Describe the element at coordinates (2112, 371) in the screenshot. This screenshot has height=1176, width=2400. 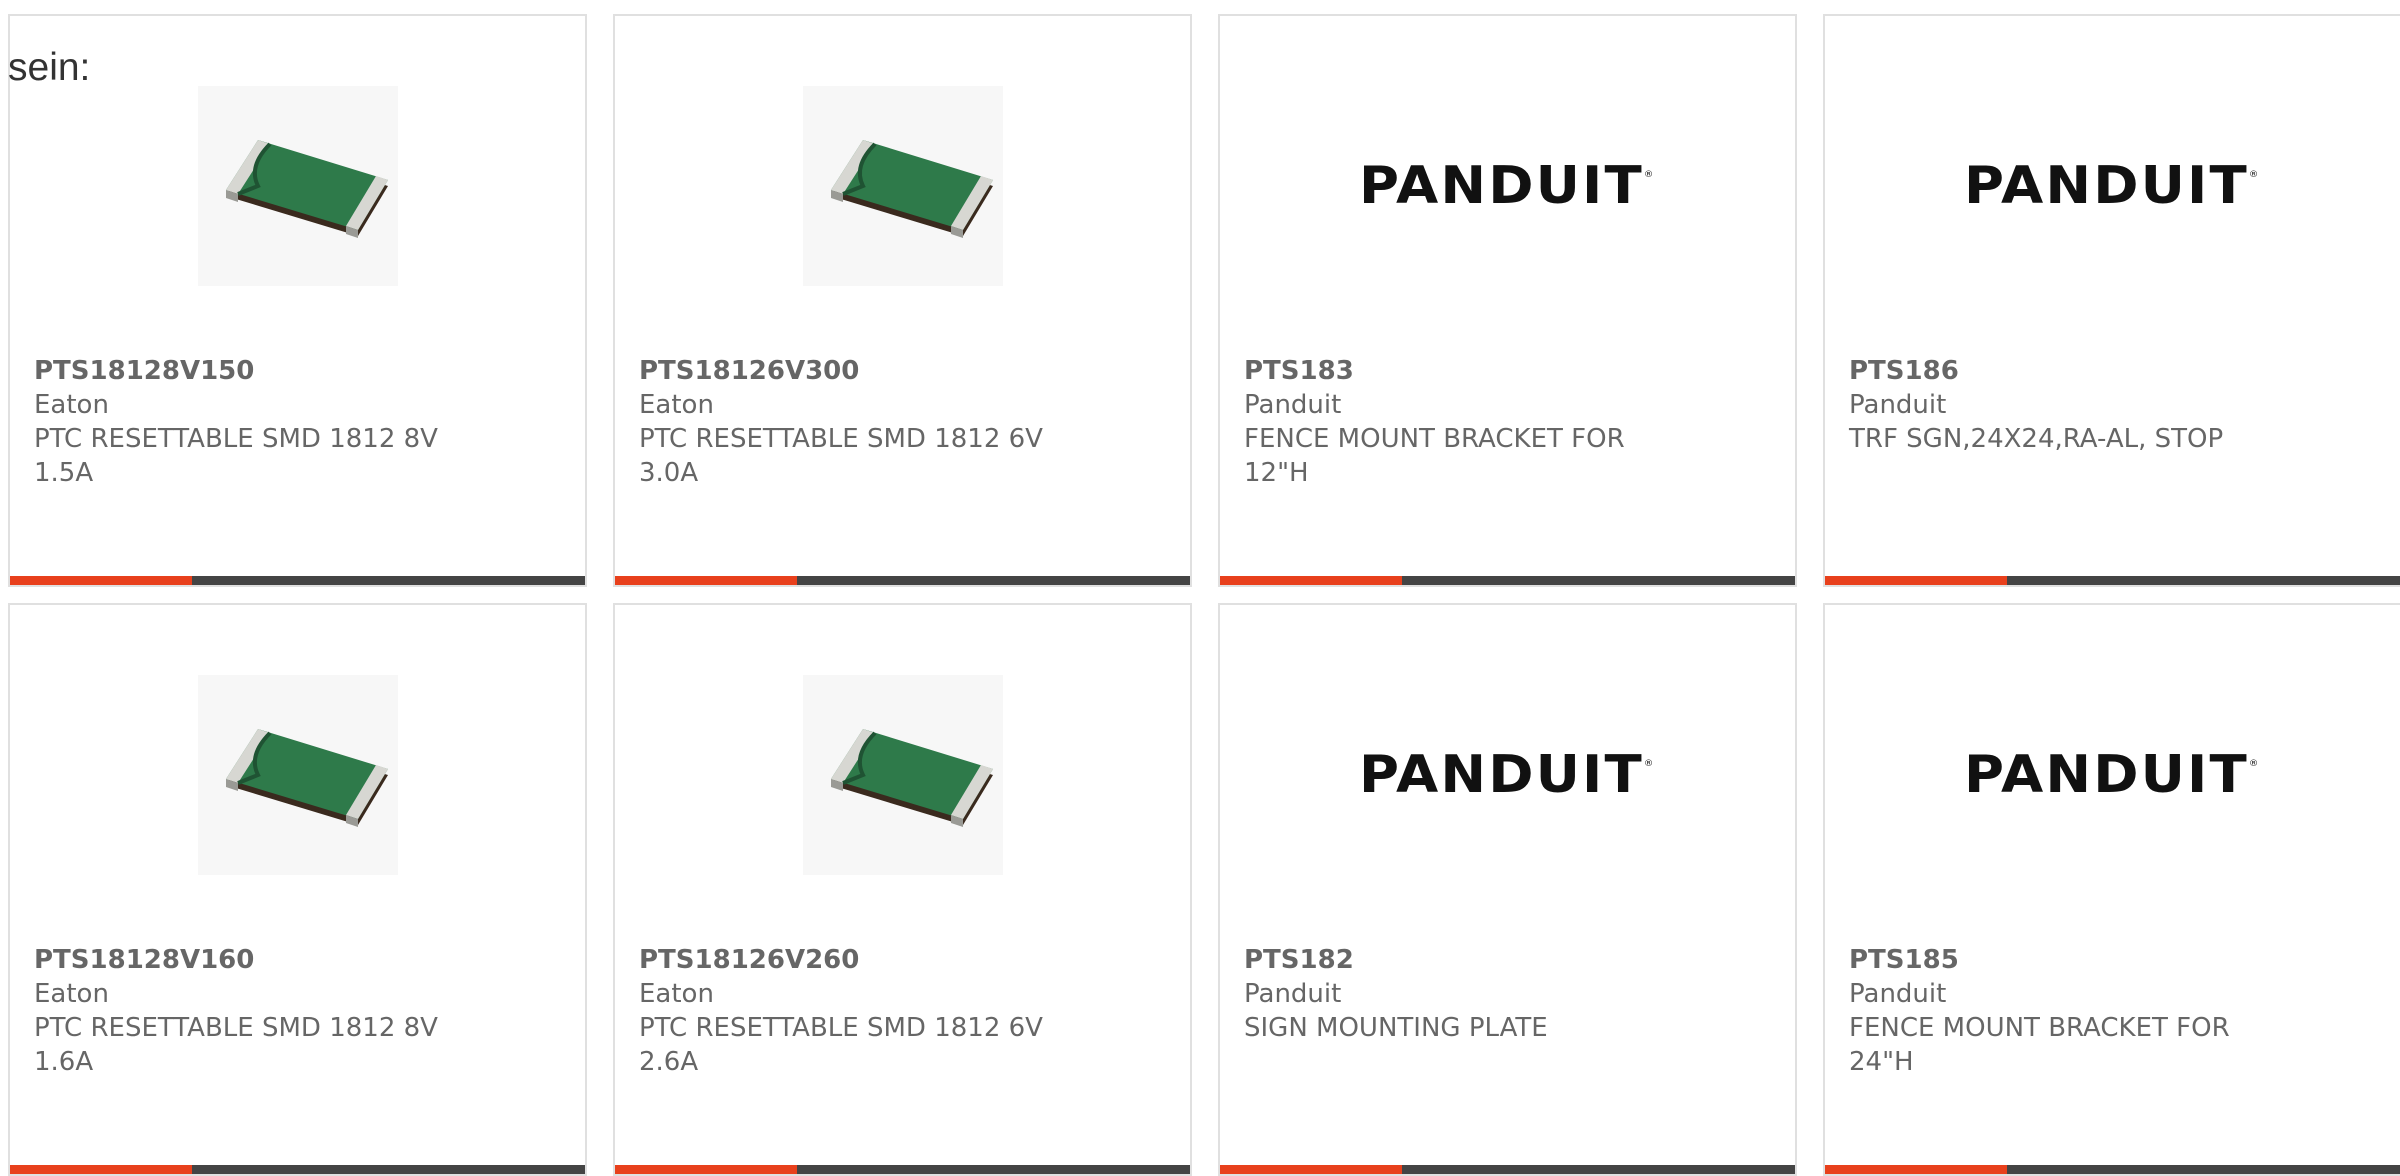
I see `part-number: PTS186` at that location.